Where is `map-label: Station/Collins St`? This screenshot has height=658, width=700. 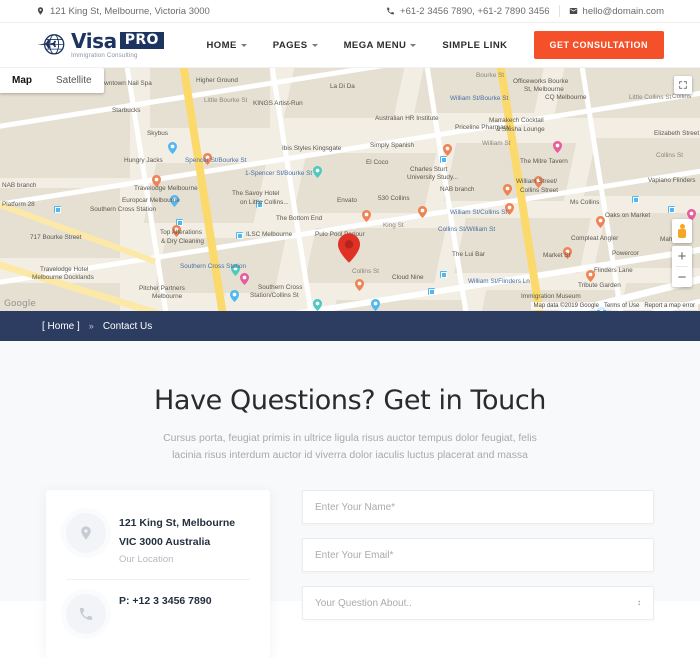
map-label: Station/Collins St is located at coordinates (274, 295).